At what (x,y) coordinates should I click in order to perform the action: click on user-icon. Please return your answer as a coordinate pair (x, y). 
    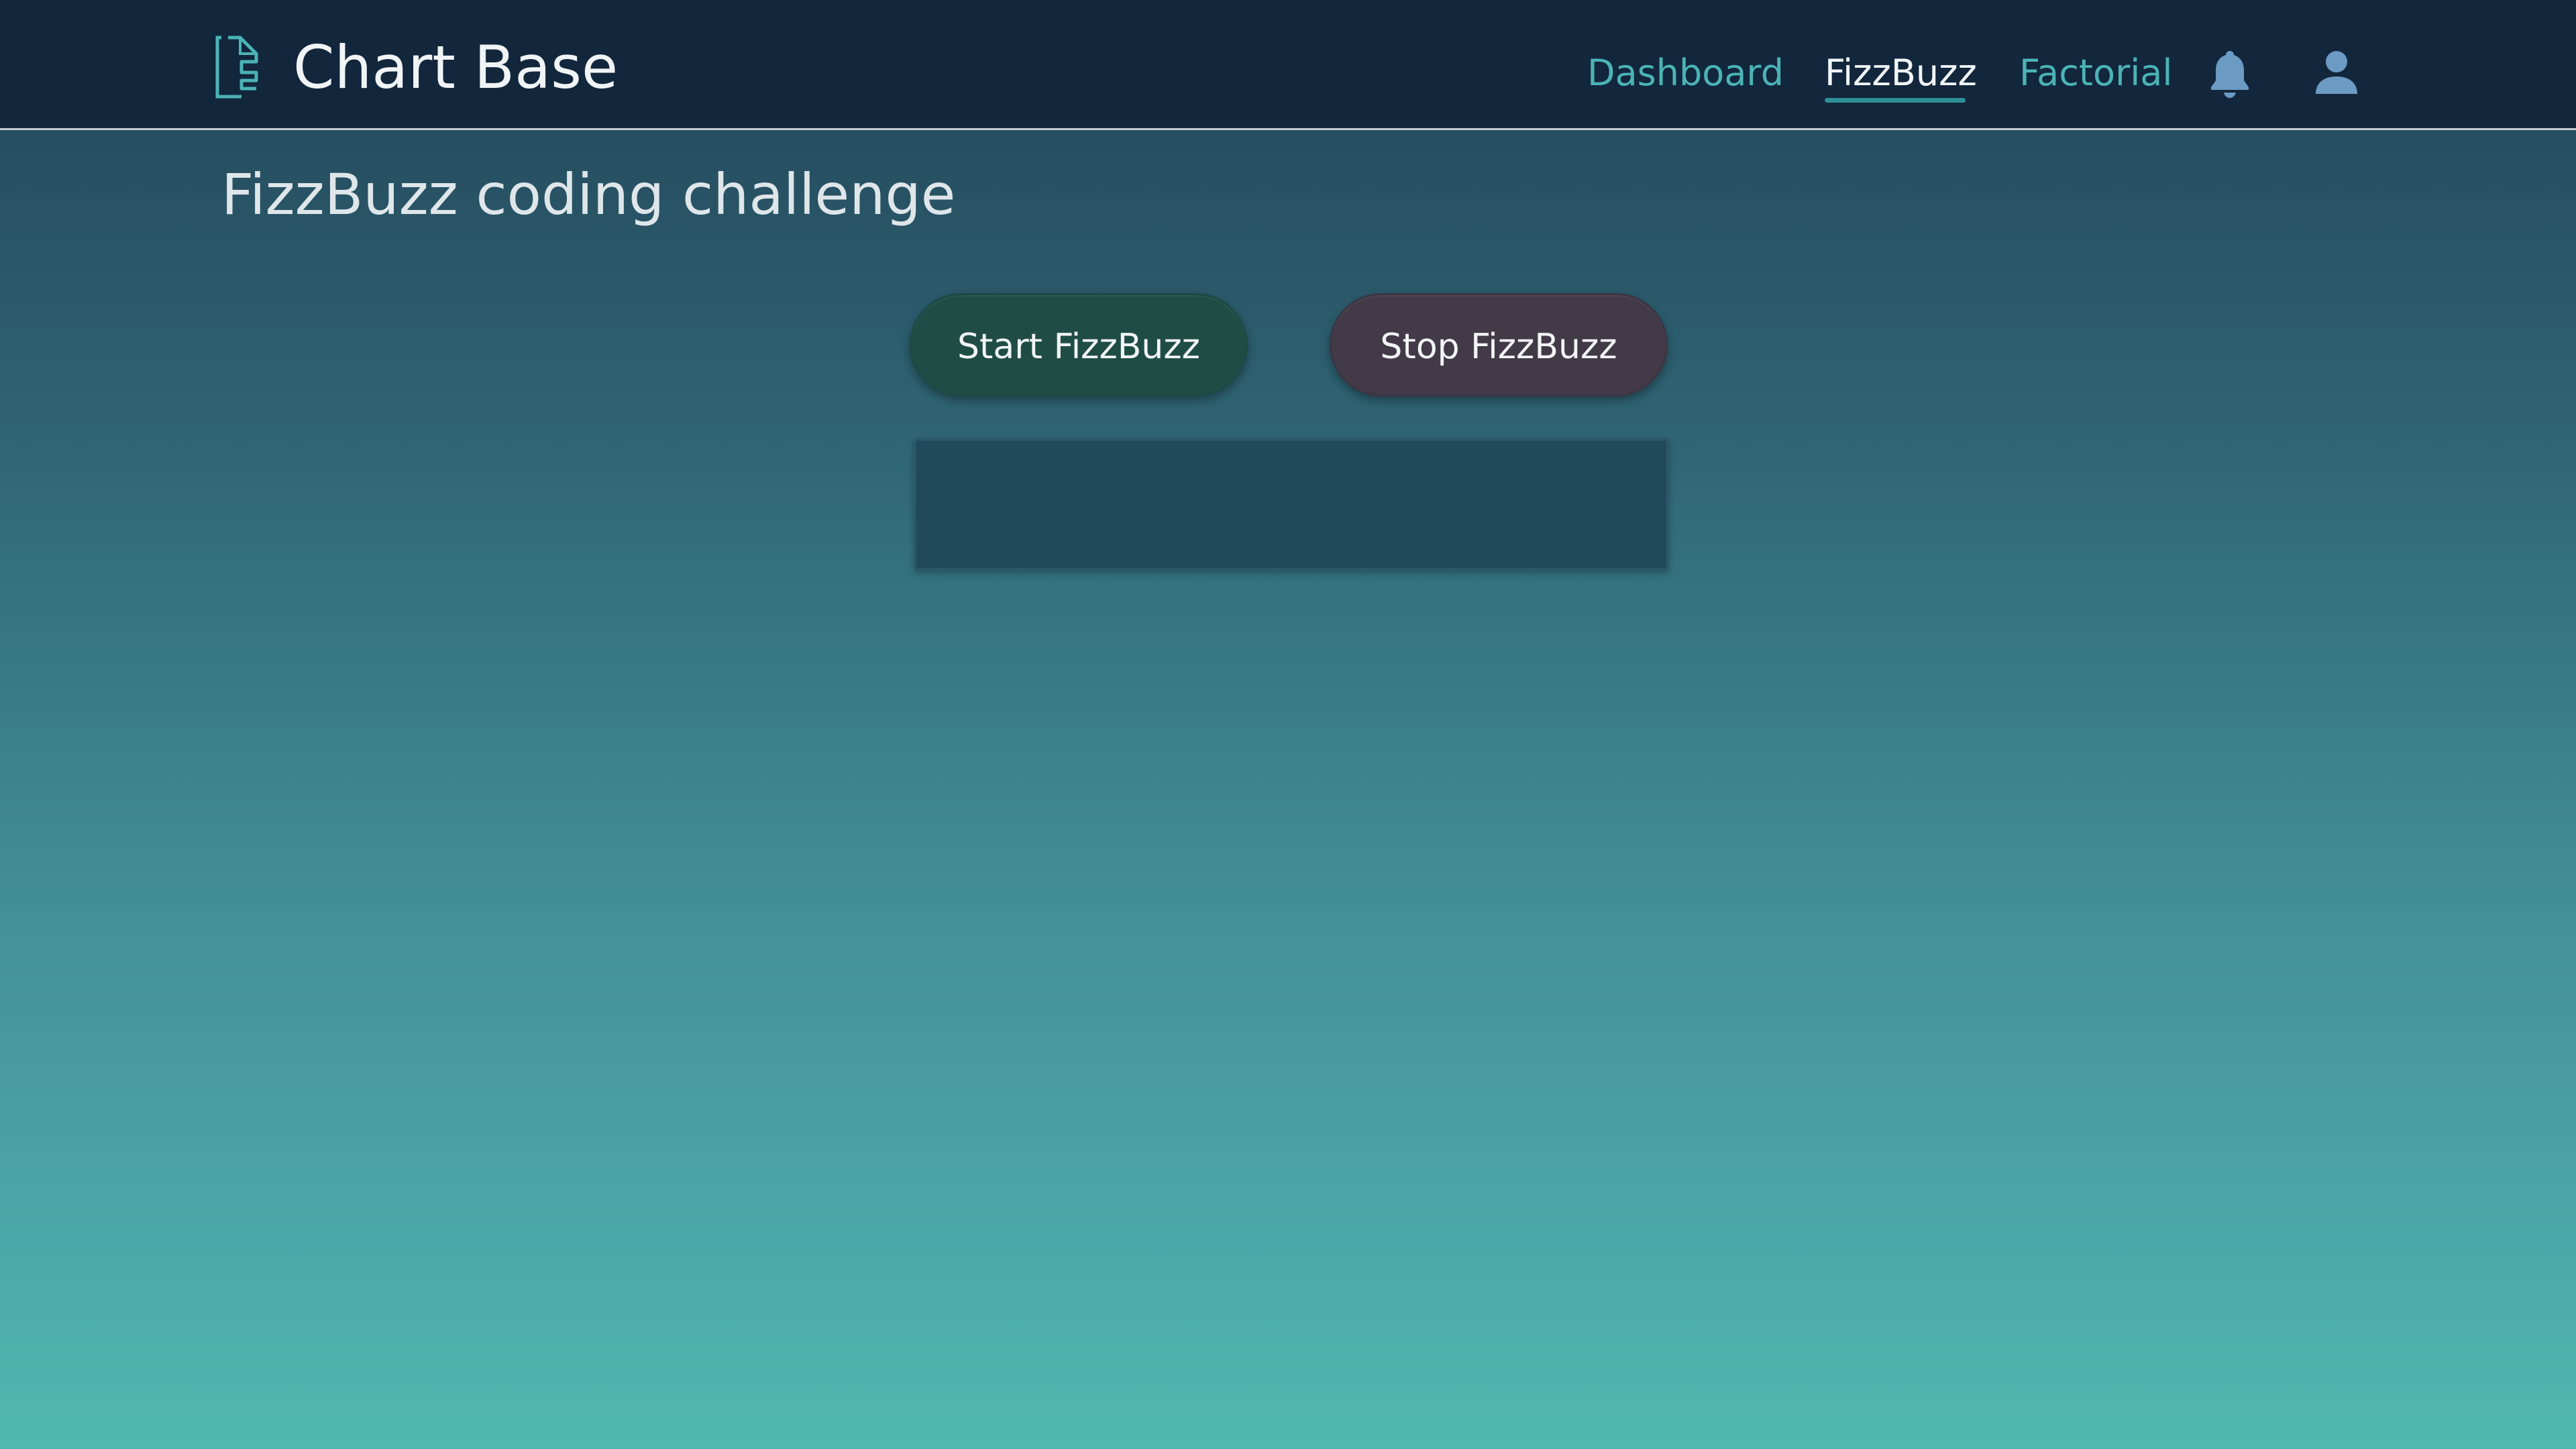
    Looking at the image, I should click on (2336, 72).